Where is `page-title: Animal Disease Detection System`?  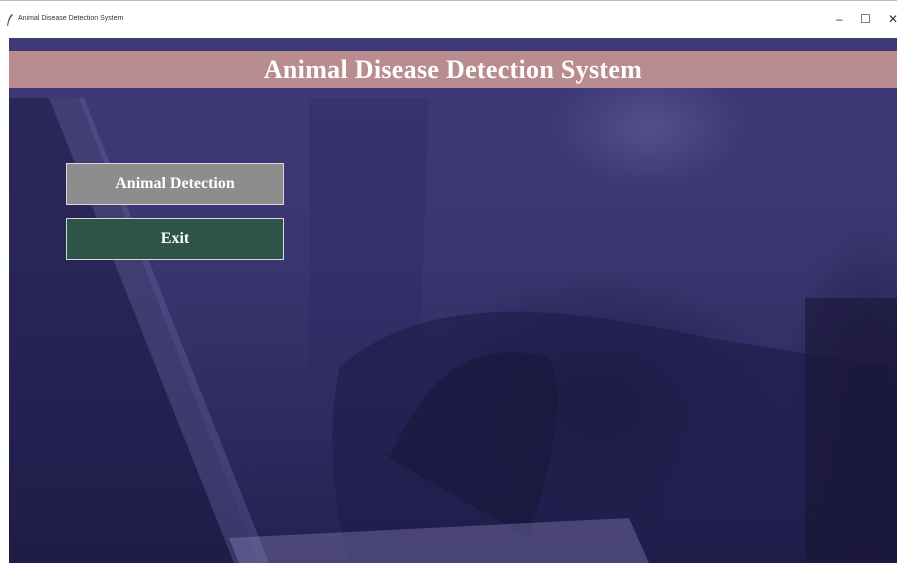 page-title: Animal Disease Detection System is located at coordinates (453, 69).